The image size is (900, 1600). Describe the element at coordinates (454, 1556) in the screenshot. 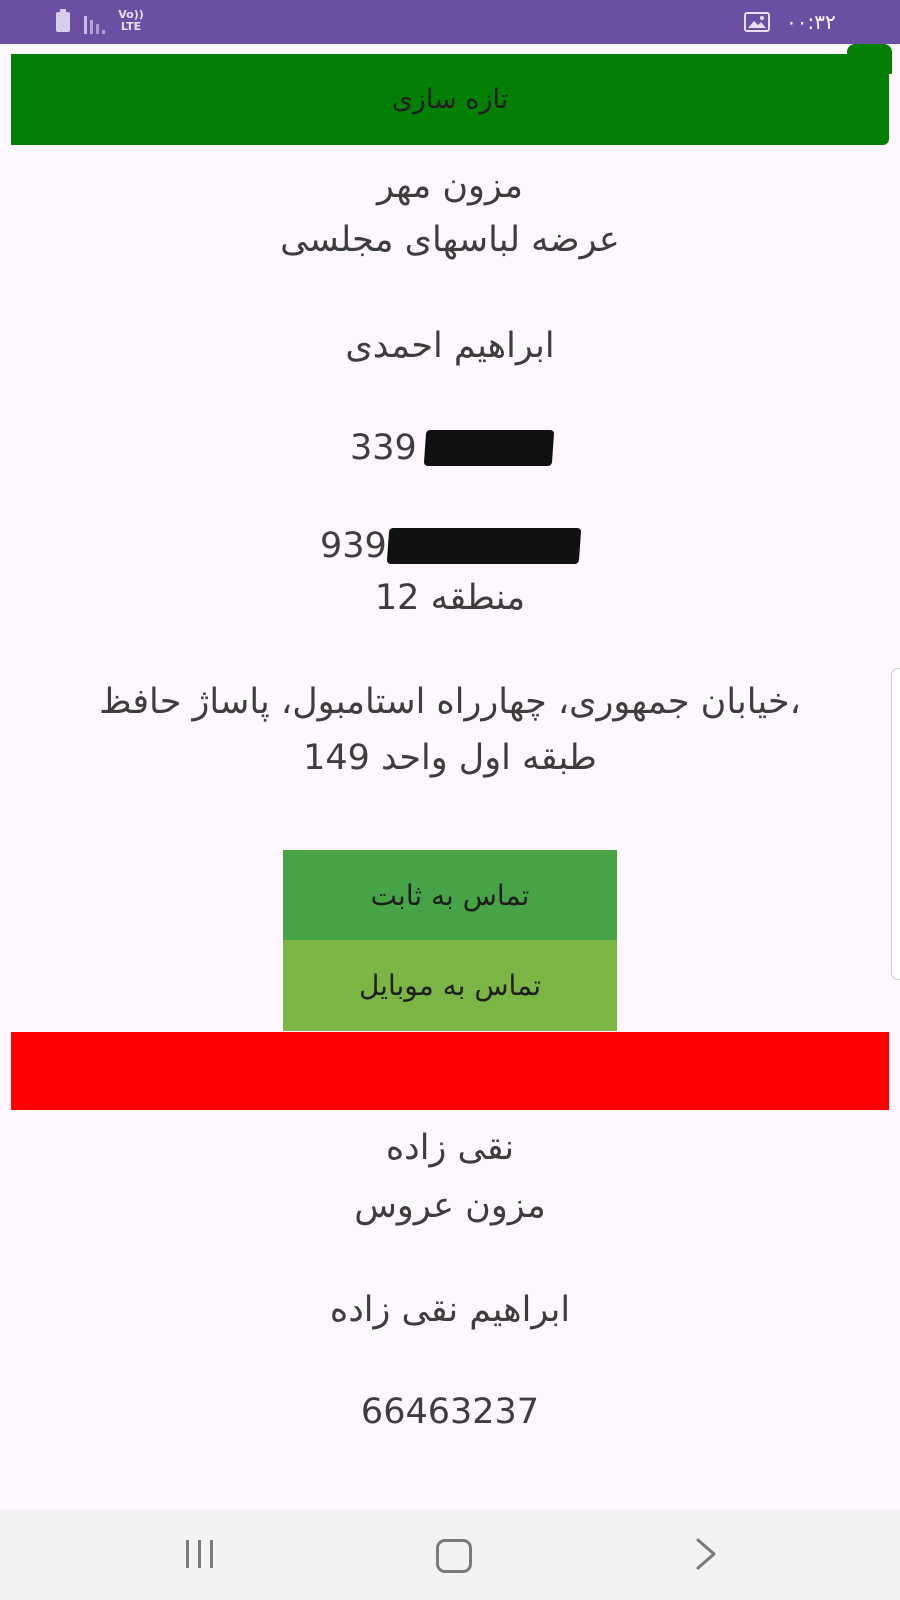

I see `home-icon` at that location.